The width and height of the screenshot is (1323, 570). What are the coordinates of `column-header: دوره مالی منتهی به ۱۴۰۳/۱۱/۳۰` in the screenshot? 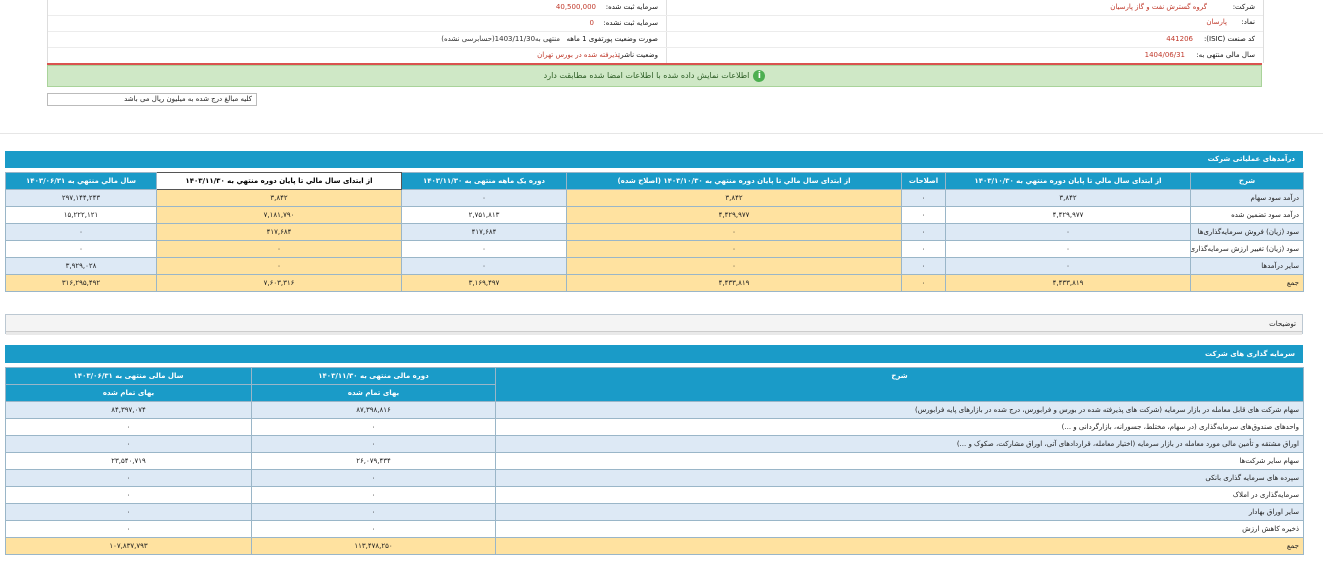 It's located at (373, 376).